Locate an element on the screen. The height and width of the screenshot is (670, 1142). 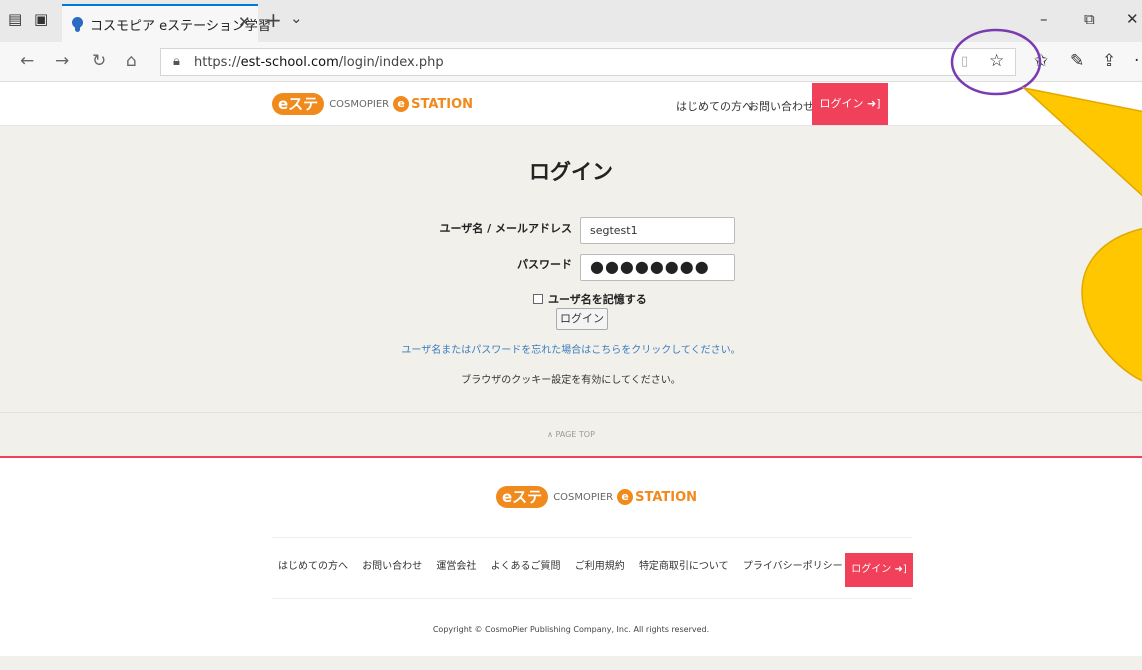
browser-tab-bar: ▤ ▣ コスモピア eステーション学習 ✕ + ⌄ – ⧉ ✕ is located at coordinates (571, 21).